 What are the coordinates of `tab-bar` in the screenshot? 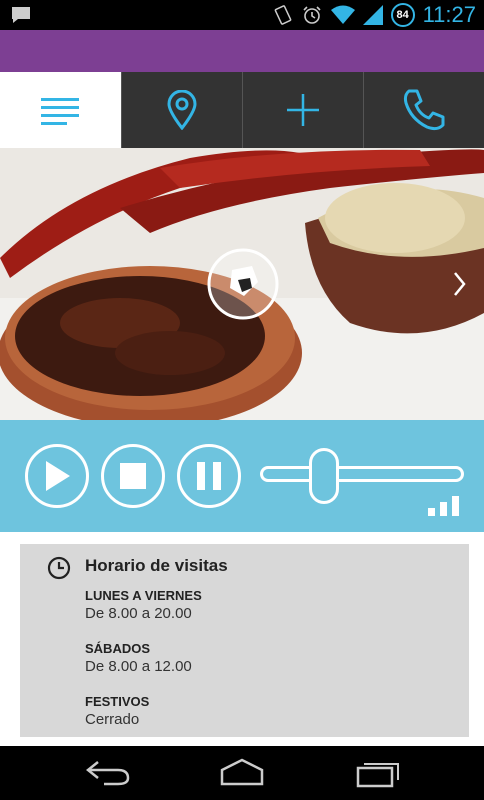 It's located at (242, 110).